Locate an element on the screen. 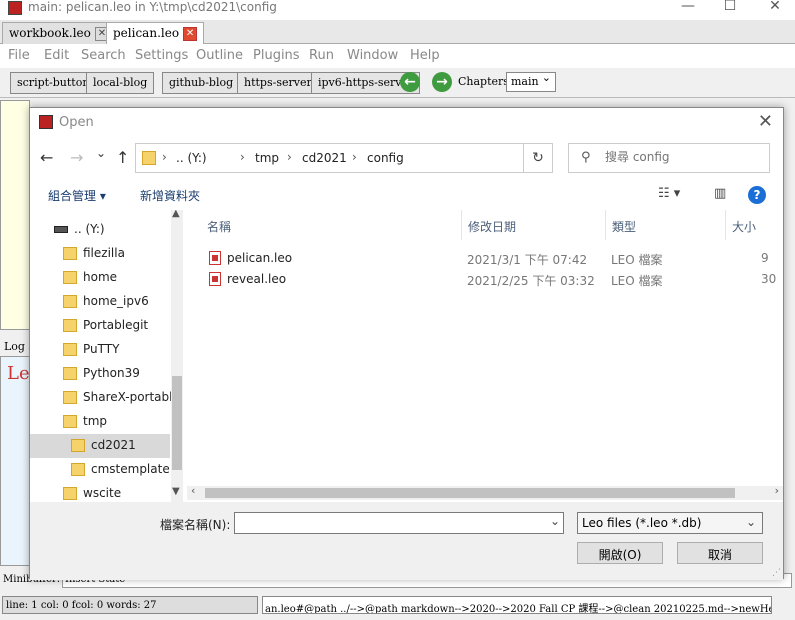 The image size is (795, 620). outline-pane is located at coordinates (15, 215).